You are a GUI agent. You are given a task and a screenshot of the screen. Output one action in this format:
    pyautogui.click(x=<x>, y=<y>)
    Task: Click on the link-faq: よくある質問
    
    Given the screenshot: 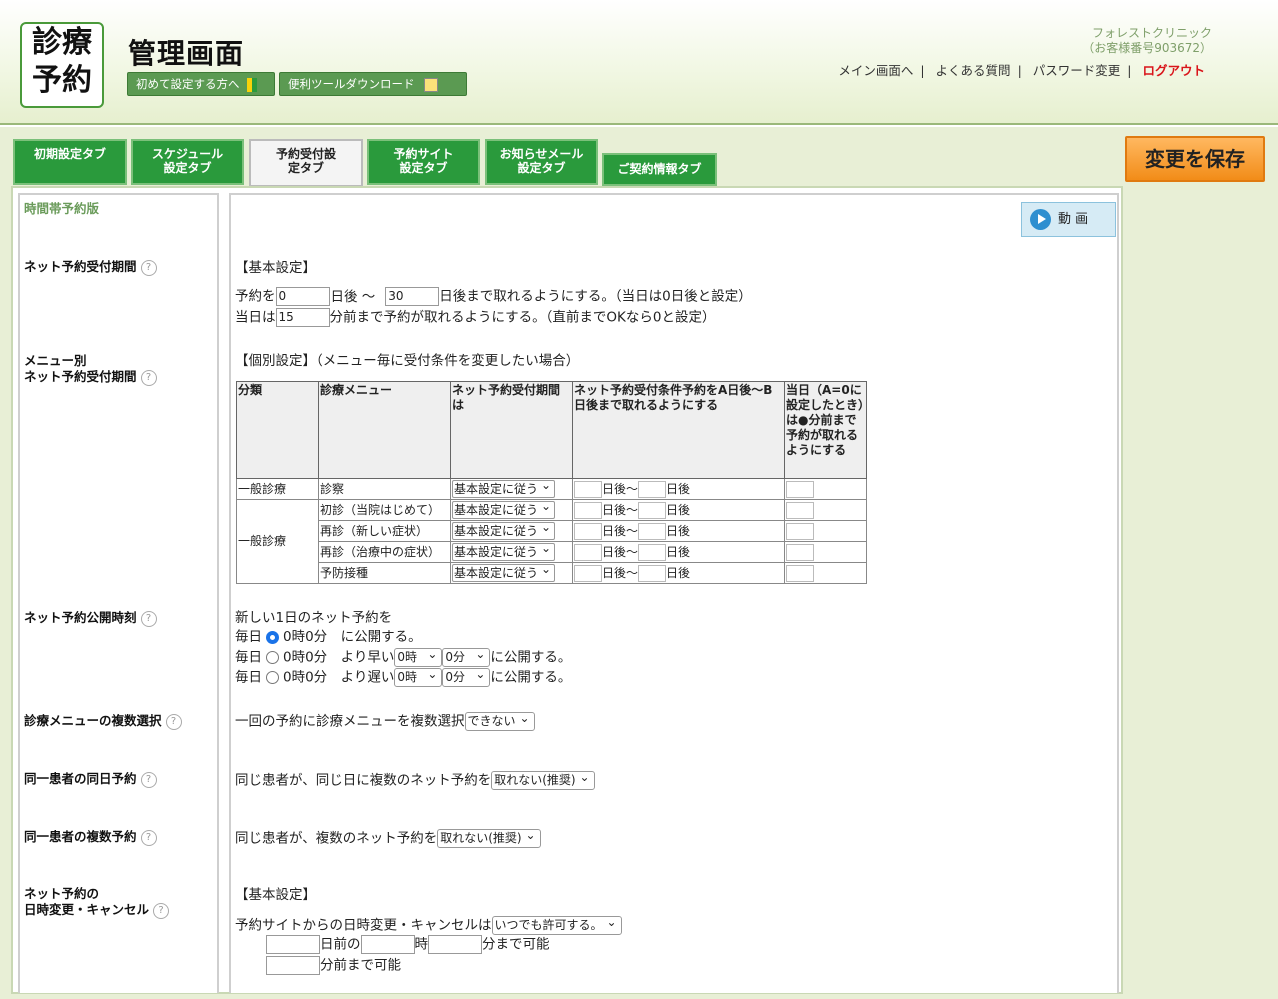 What is the action you would take?
    pyautogui.click(x=973, y=70)
    